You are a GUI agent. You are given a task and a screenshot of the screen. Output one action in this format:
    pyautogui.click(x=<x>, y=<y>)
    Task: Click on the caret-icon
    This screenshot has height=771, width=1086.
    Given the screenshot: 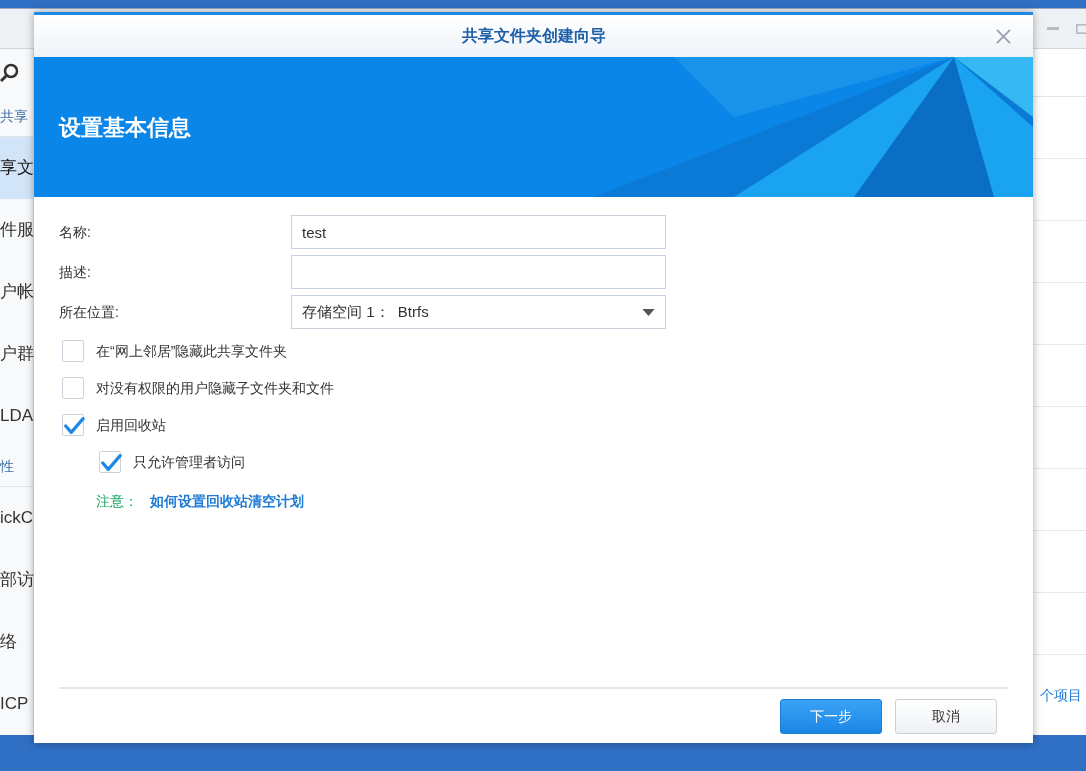 What is the action you would take?
    pyautogui.click(x=648, y=312)
    